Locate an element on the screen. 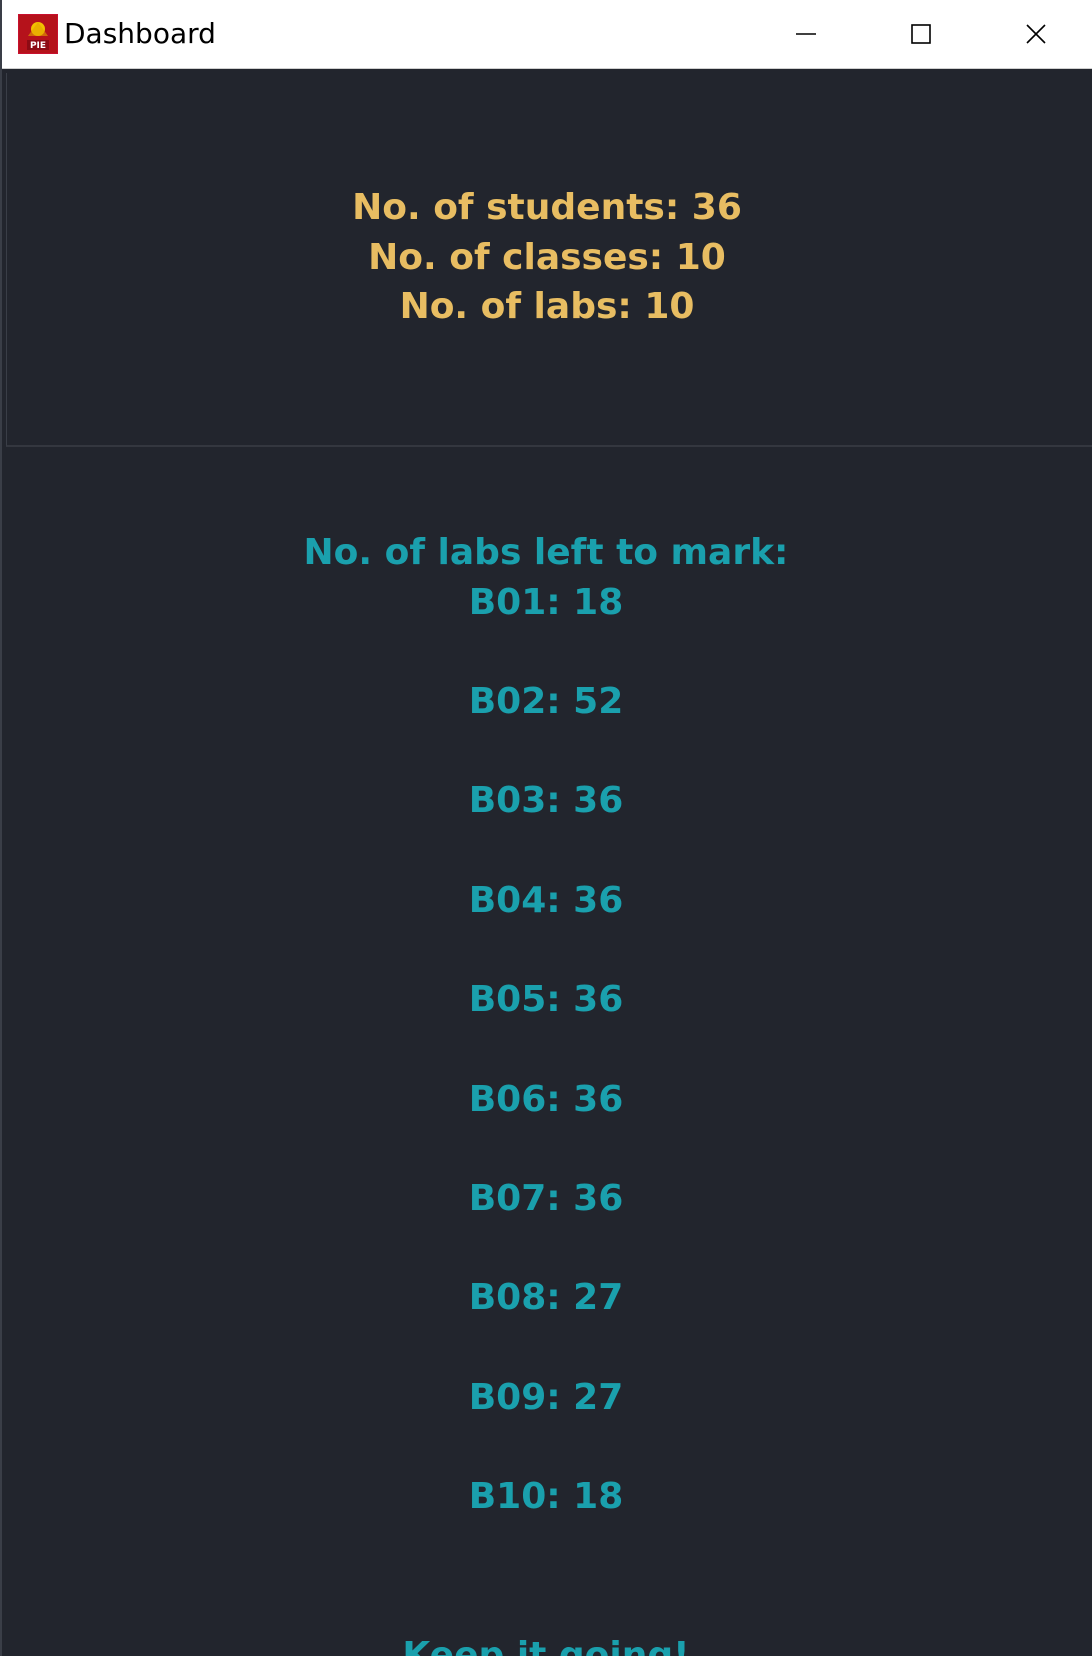 Image resolution: width=1092 pixels, height=1656 pixels. close-icon is located at coordinates (1035, 34).